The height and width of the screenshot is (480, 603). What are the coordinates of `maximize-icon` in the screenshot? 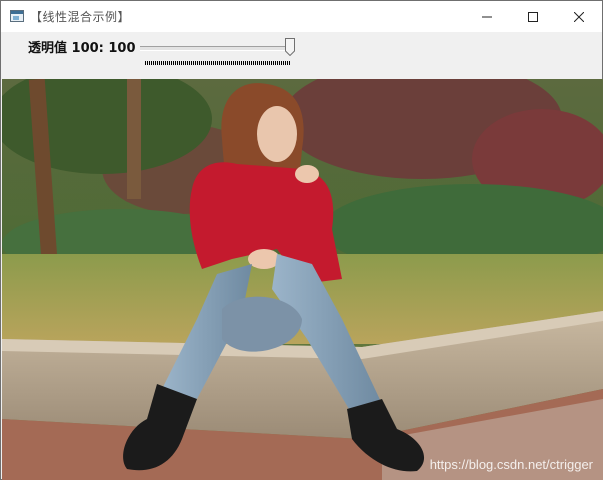 It's located at (533, 16).